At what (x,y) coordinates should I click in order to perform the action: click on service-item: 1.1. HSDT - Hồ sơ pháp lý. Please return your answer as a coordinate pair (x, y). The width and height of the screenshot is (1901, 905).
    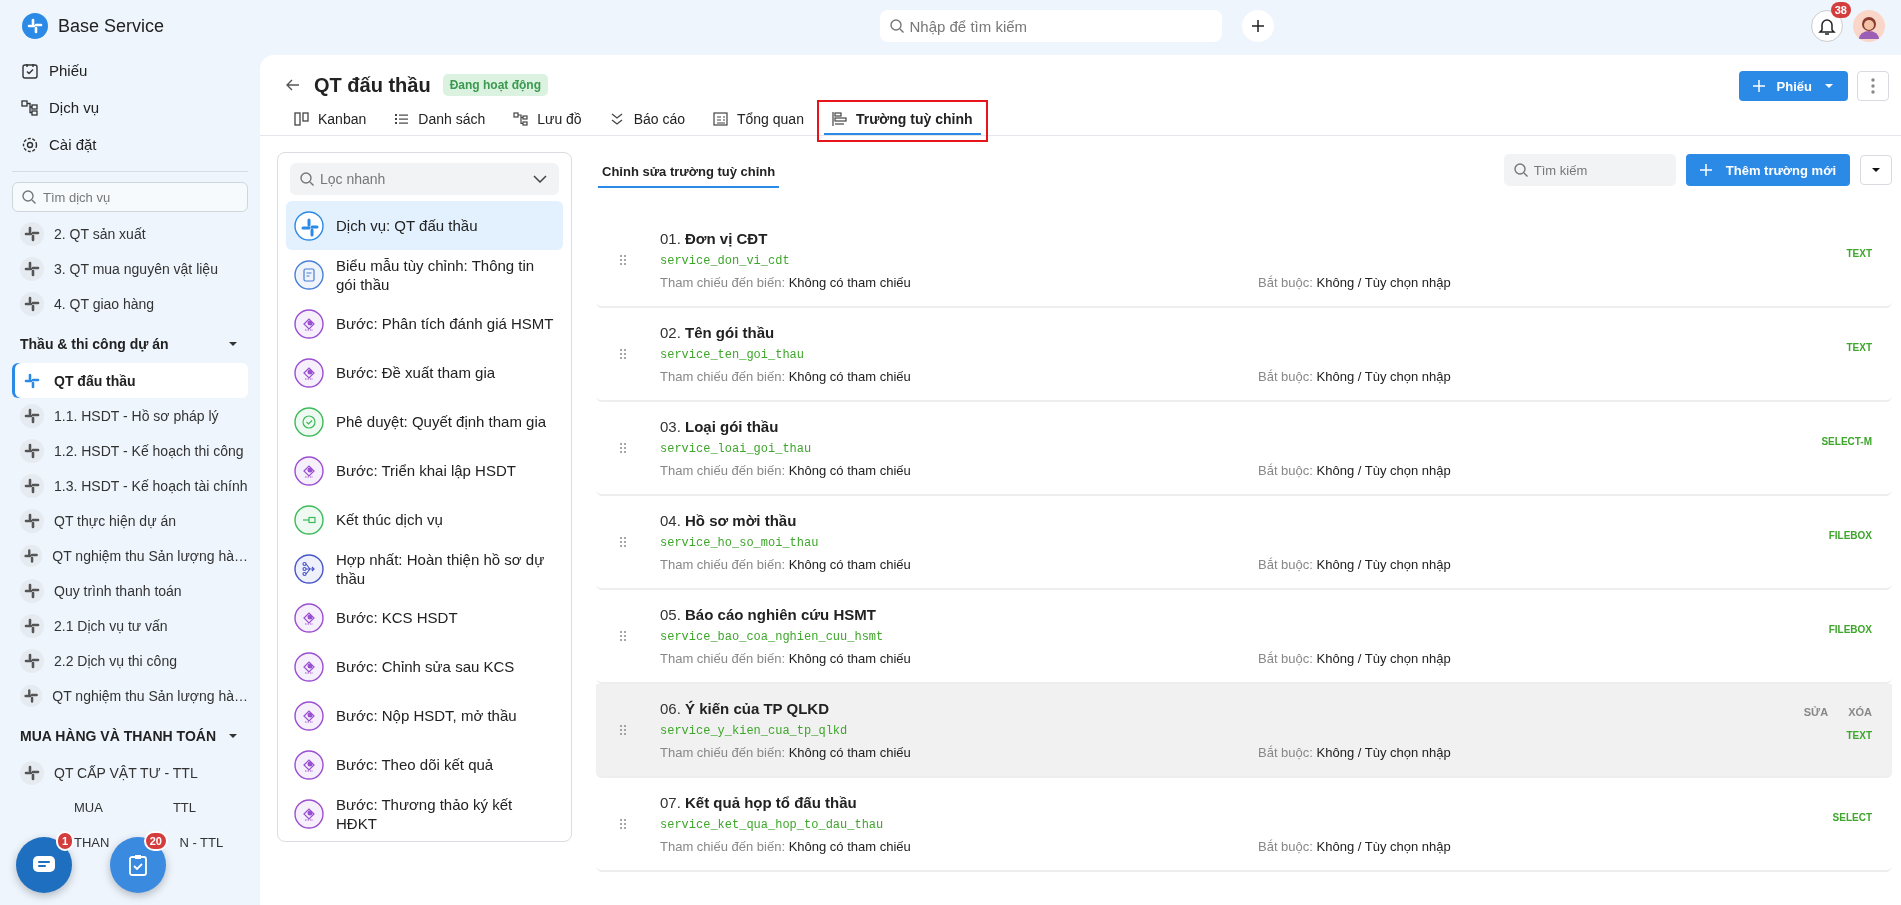
    Looking at the image, I should click on (130, 415).